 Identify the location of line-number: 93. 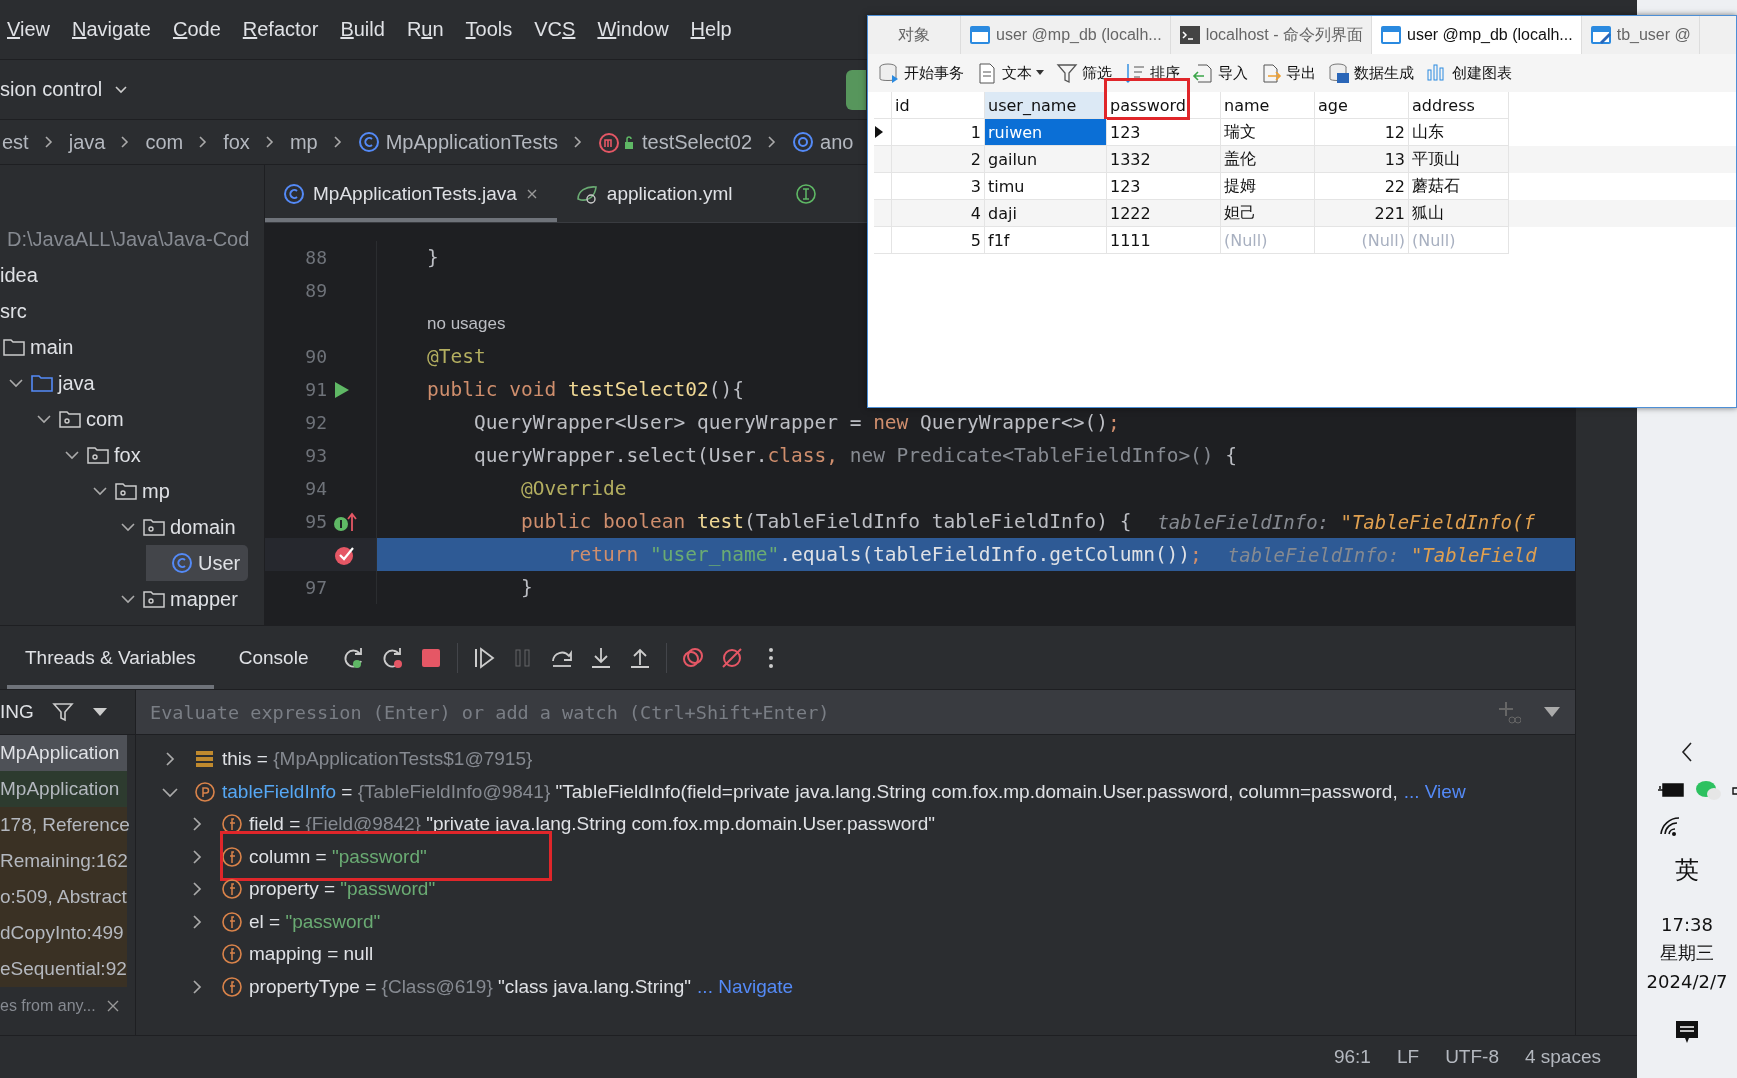
(316, 455).